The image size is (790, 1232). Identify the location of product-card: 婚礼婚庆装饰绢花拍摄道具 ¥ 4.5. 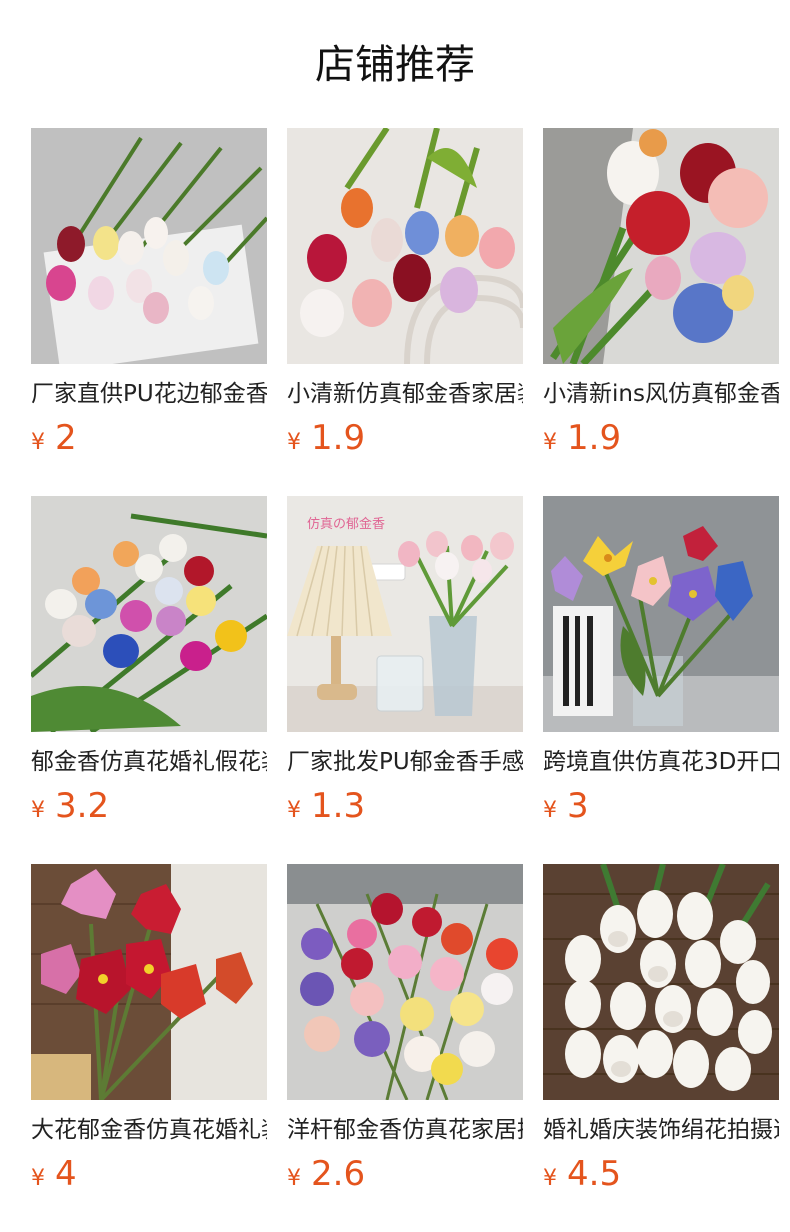
(661, 1032).